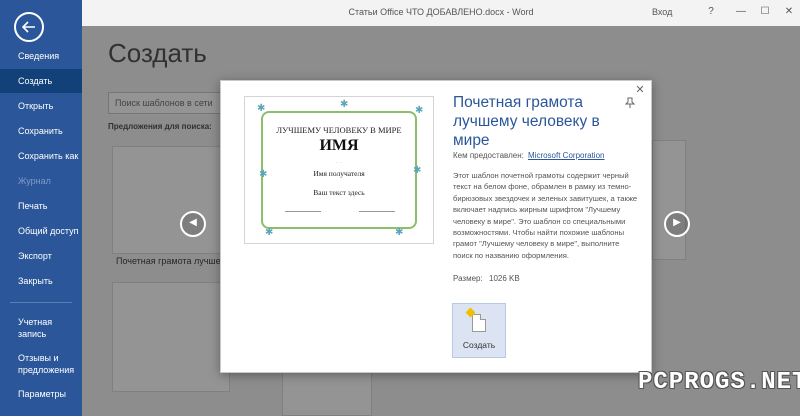 The height and width of the screenshot is (416, 800). I want to click on watermark-text: PCPROGS.NET, so click(719, 382).